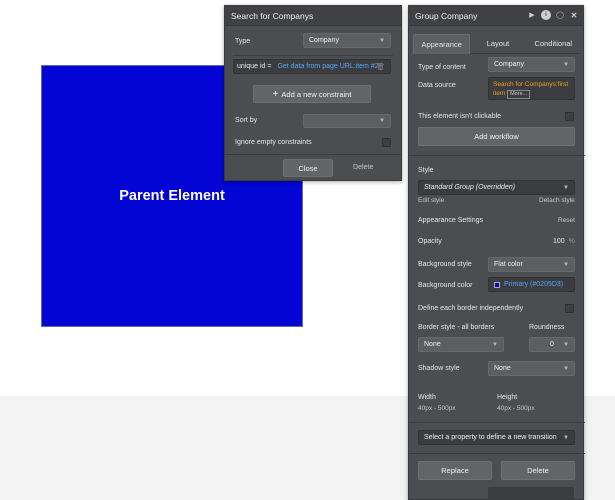 This screenshot has height=500, width=615. What do you see at coordinates (432, 344) in the screenshot?
I see `border-style-value: None` at bounding box center [432, 344].